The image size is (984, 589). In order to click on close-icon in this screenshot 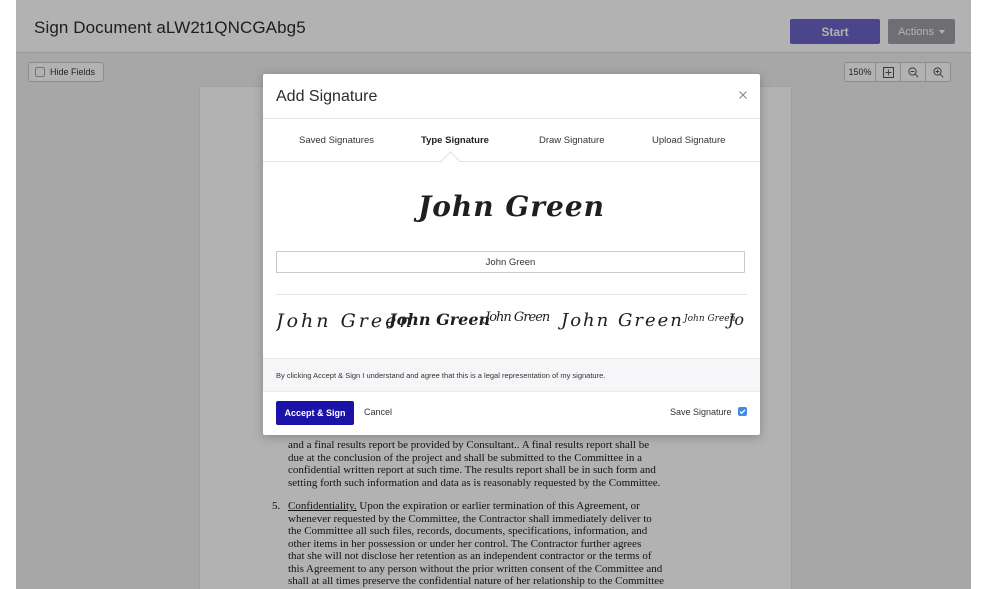, I will do `click(743, 95)`.